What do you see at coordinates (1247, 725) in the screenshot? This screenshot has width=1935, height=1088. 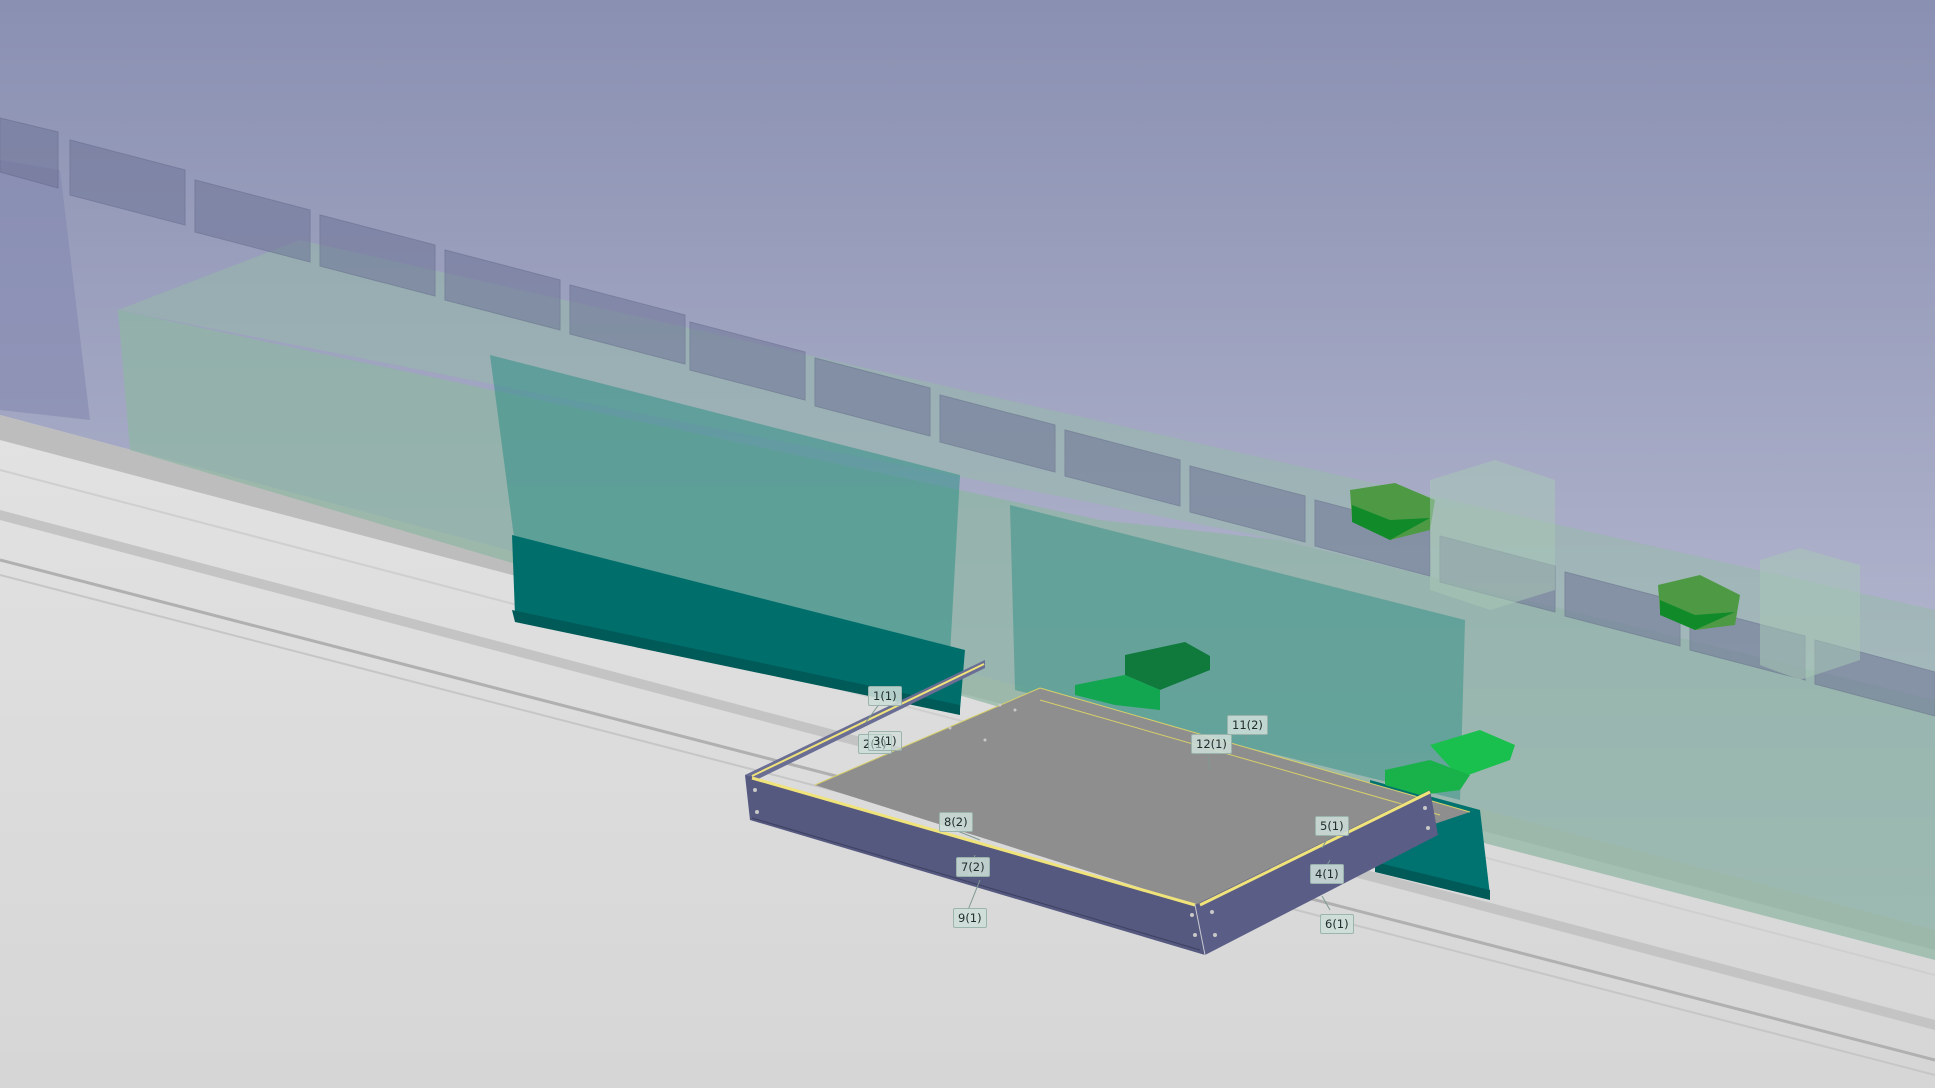 I see `balloon-11: 11(2)` at bounding box center [1247, 725].